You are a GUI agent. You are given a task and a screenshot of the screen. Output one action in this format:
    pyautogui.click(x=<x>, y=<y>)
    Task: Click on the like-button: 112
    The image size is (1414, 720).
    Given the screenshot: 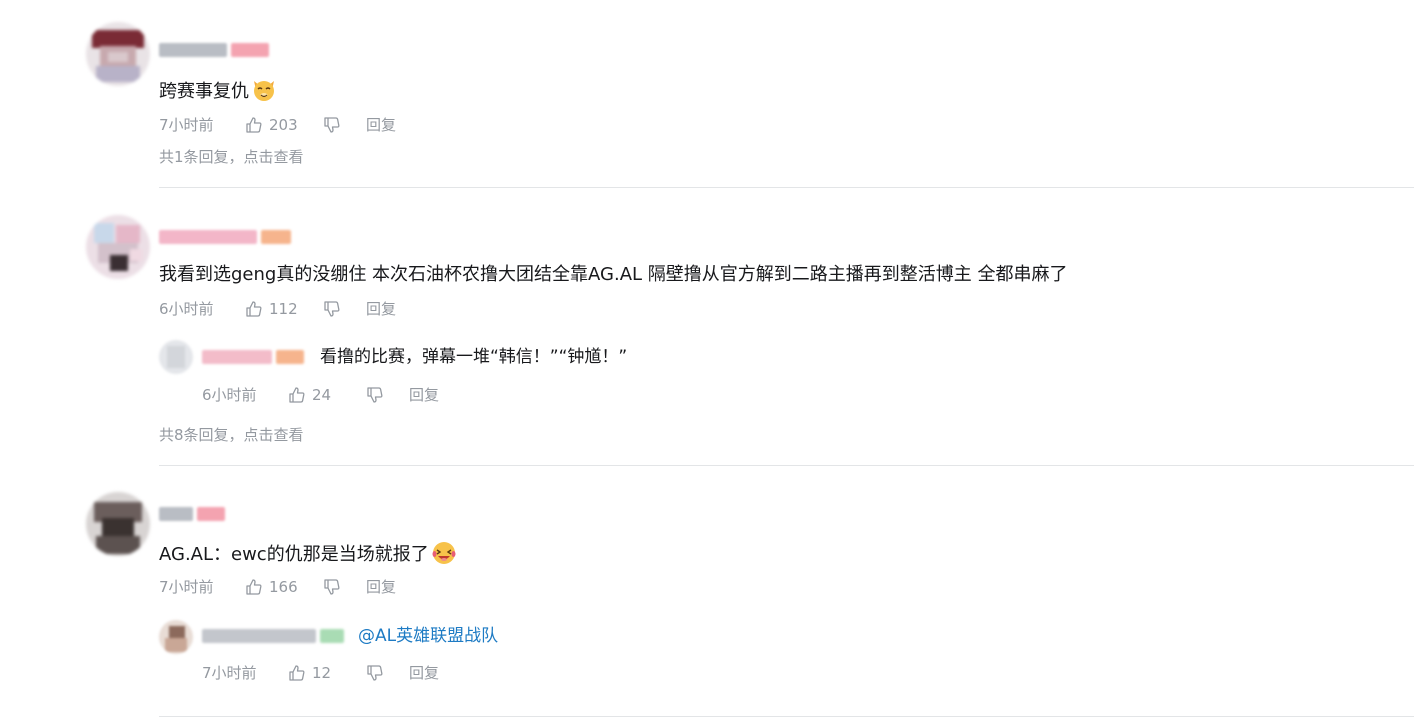 What is the action you would take?
    pyautogui.click(x=284, y=309)
    